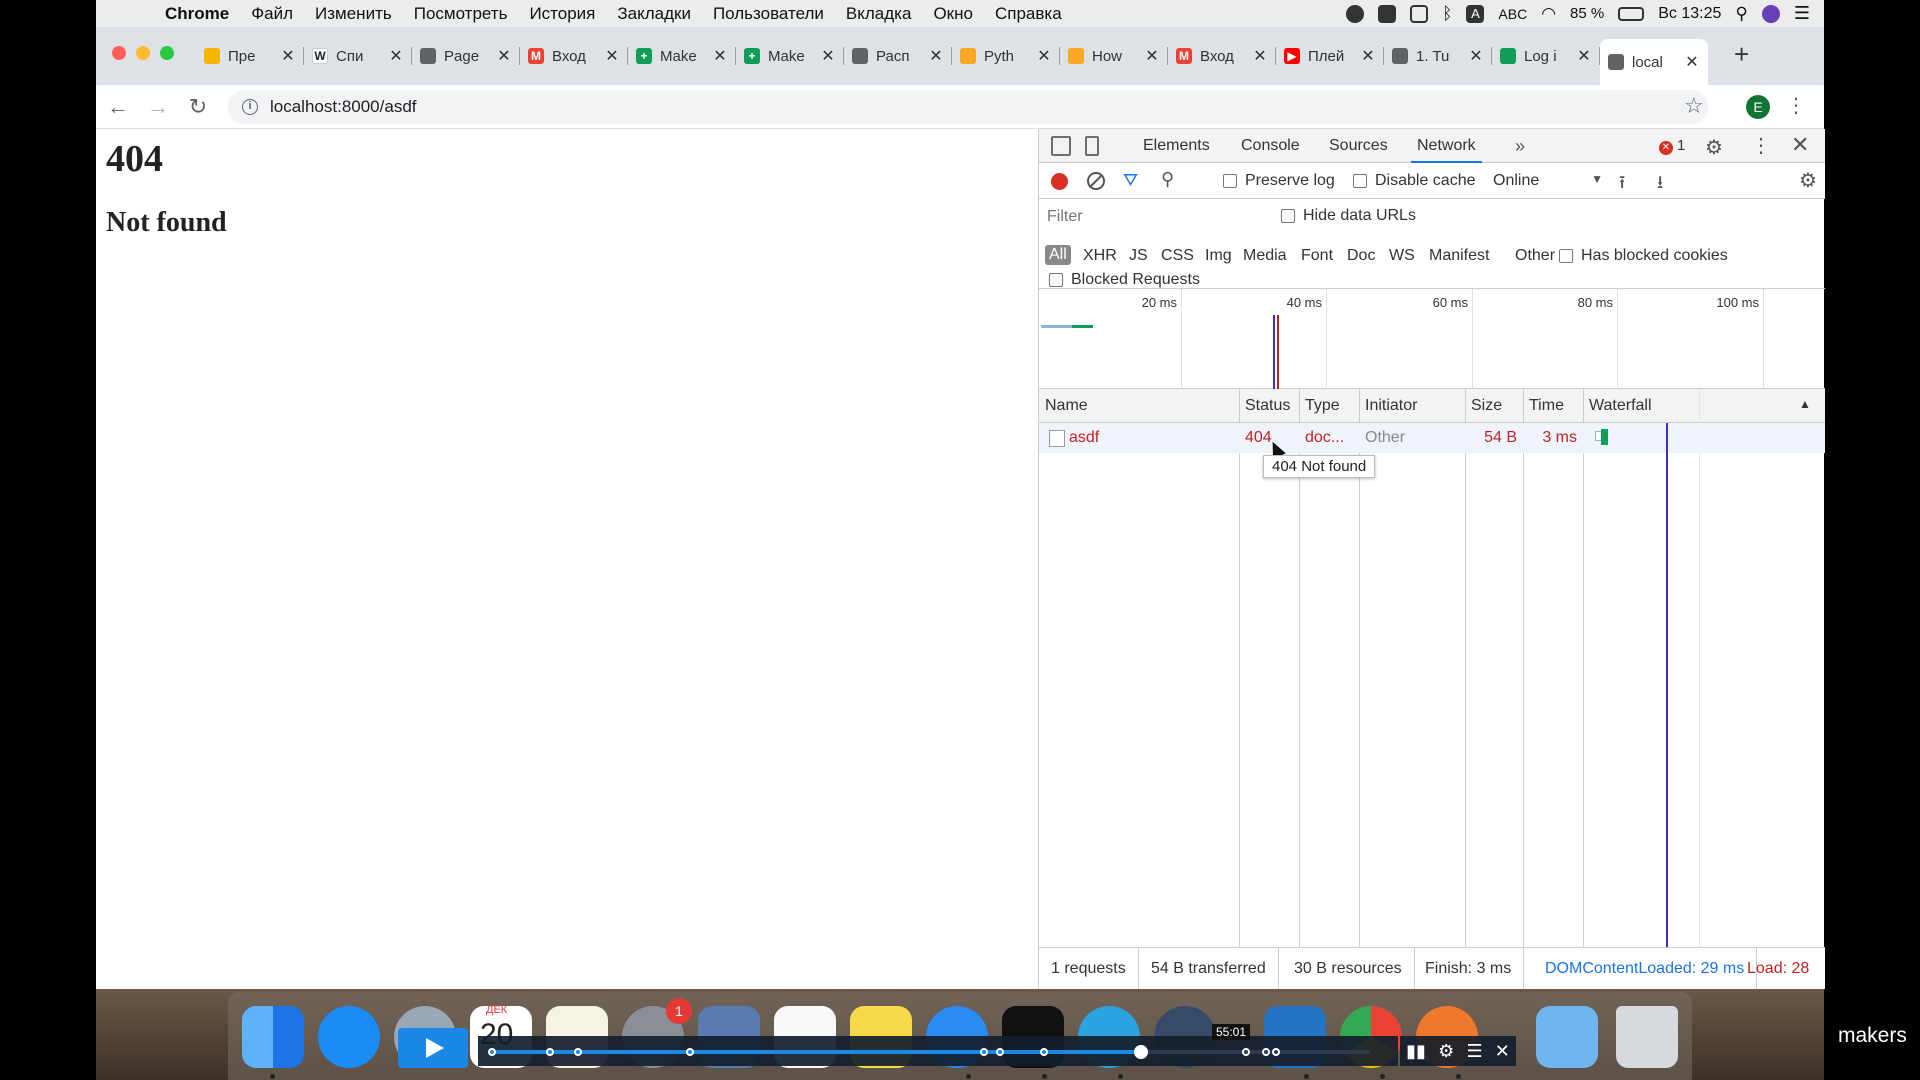 The height and width of the screenshot is (1080, 1920). What do you see at coordinates (1459, 256) in the screenshot?
I see `filter-type-manifest: Manifest` at bounding box center [1459, 256].